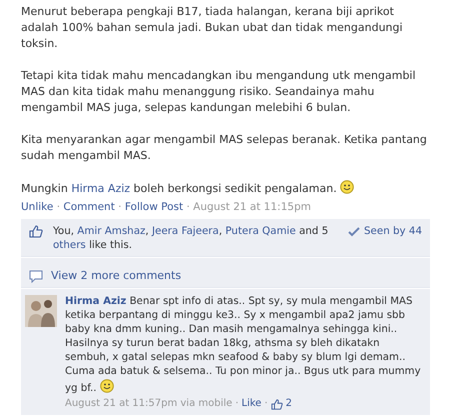  I want to click on post-paragraph: Mungkin Hirma Aziz boleh berkongsi sedikit pengalaman., so click(227, 188).